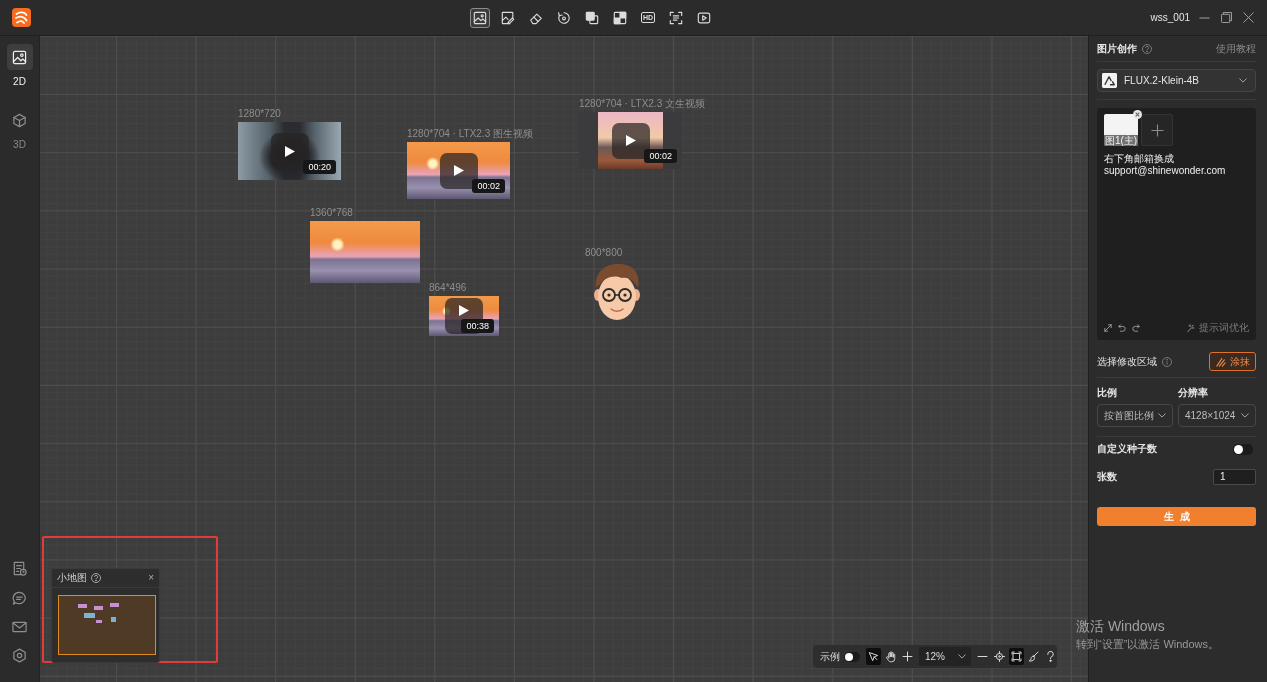 Image resolution: width=1267 pixels, height=682 pixels. Describe the element at coordinates (1108, 328) in the screenshot. I see `expand-icon` at that location.